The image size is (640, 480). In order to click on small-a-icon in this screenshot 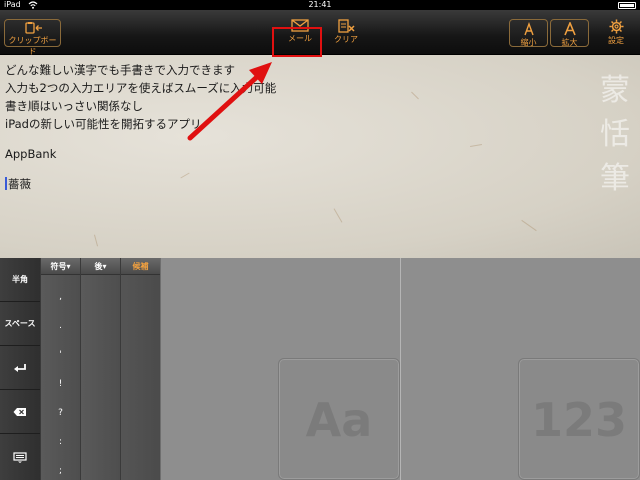, I will do `click(528, 29)`.